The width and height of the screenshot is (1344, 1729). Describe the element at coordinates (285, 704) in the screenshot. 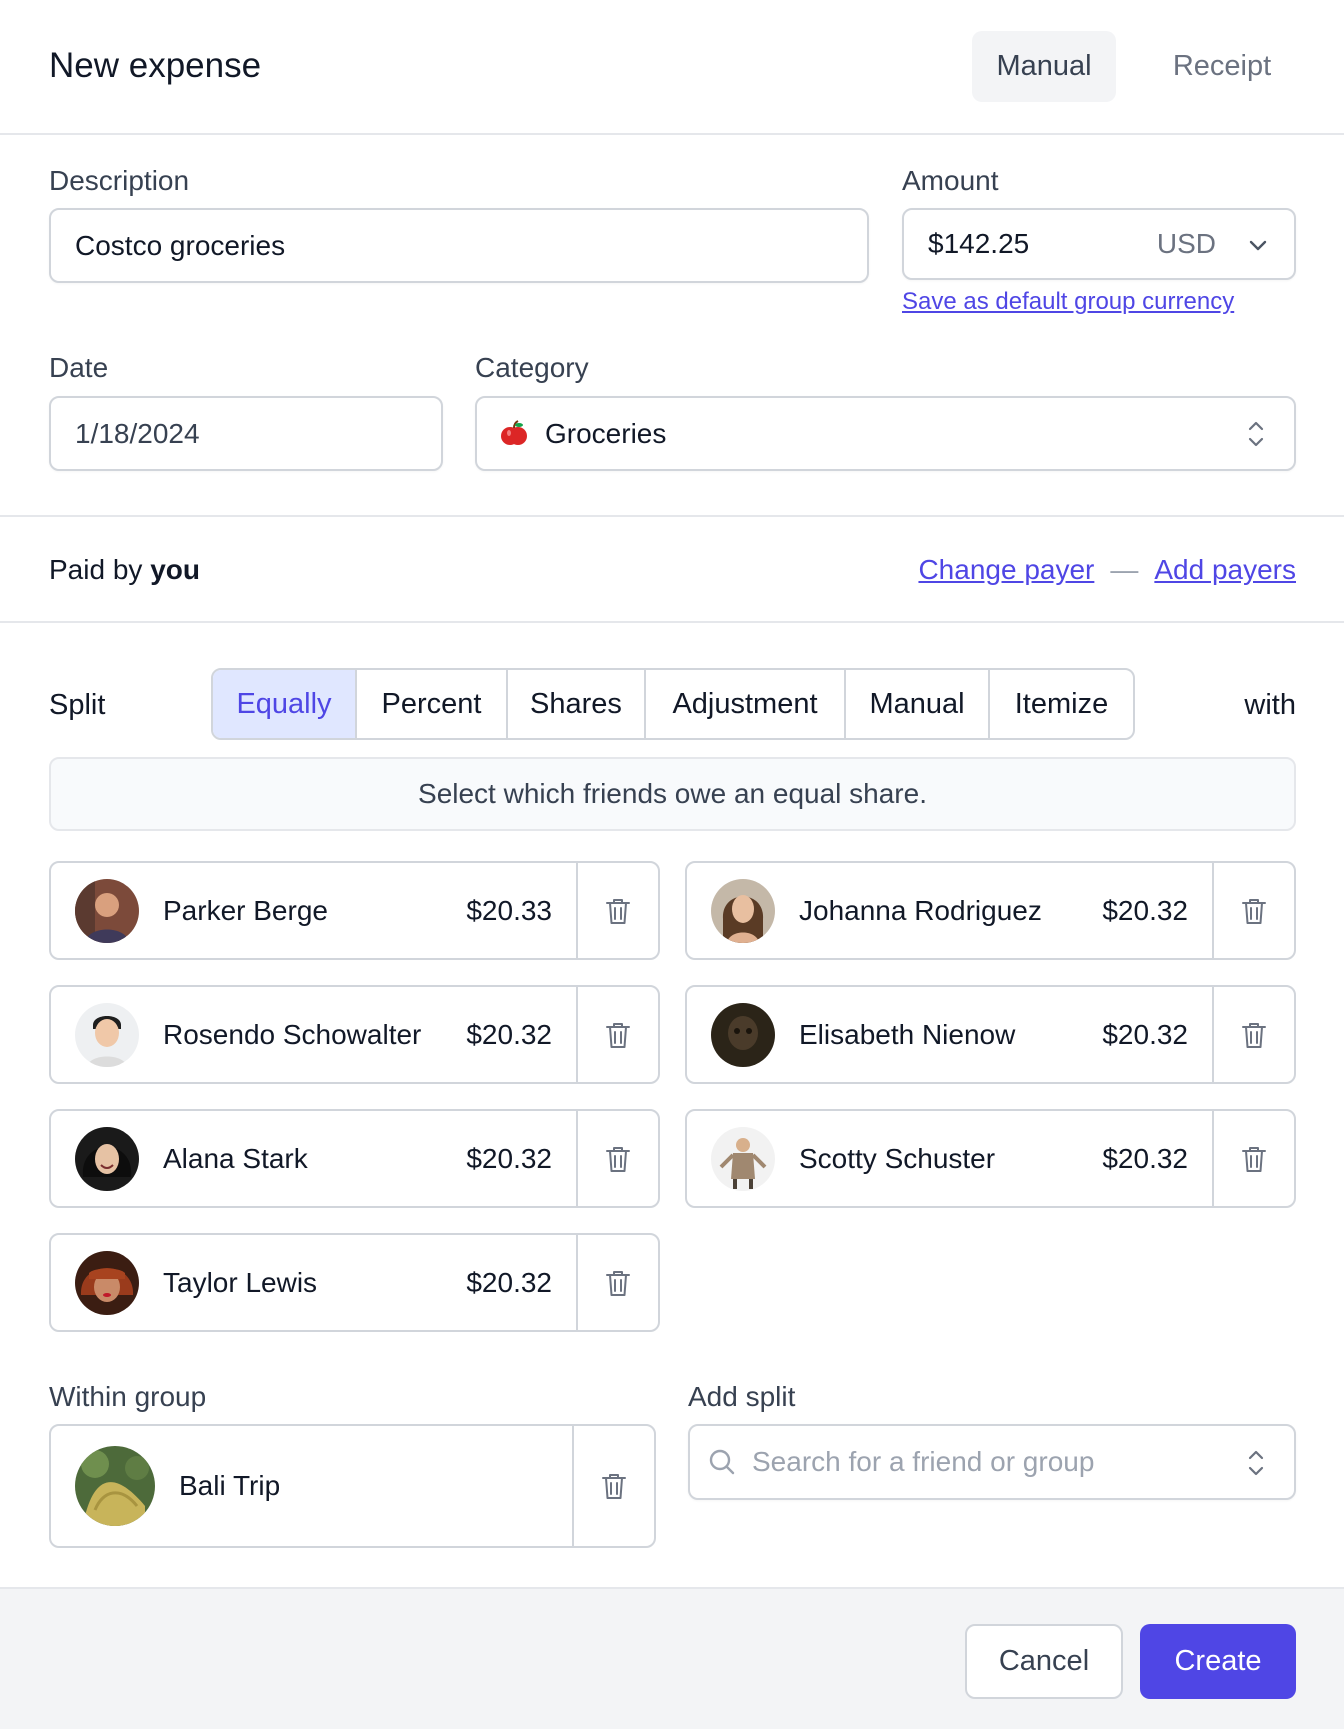

I see `split-equally-button: Equally` at that location.